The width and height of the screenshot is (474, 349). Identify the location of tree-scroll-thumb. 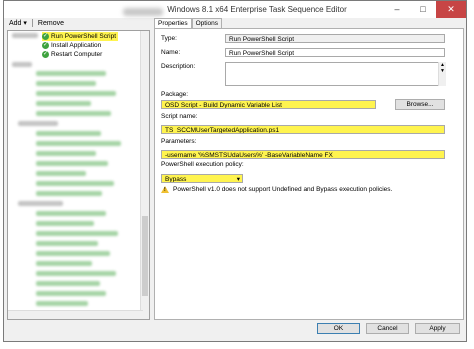
(145, 256).